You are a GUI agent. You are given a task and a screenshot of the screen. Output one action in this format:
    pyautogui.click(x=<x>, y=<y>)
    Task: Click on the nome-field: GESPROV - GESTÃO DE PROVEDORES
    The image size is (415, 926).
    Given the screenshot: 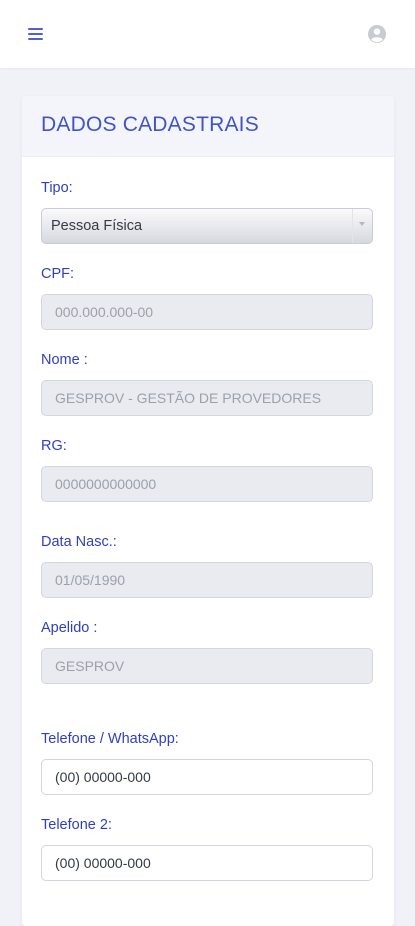 What is the action you would take?
    pyautogui.click(x=207, y=398)
    